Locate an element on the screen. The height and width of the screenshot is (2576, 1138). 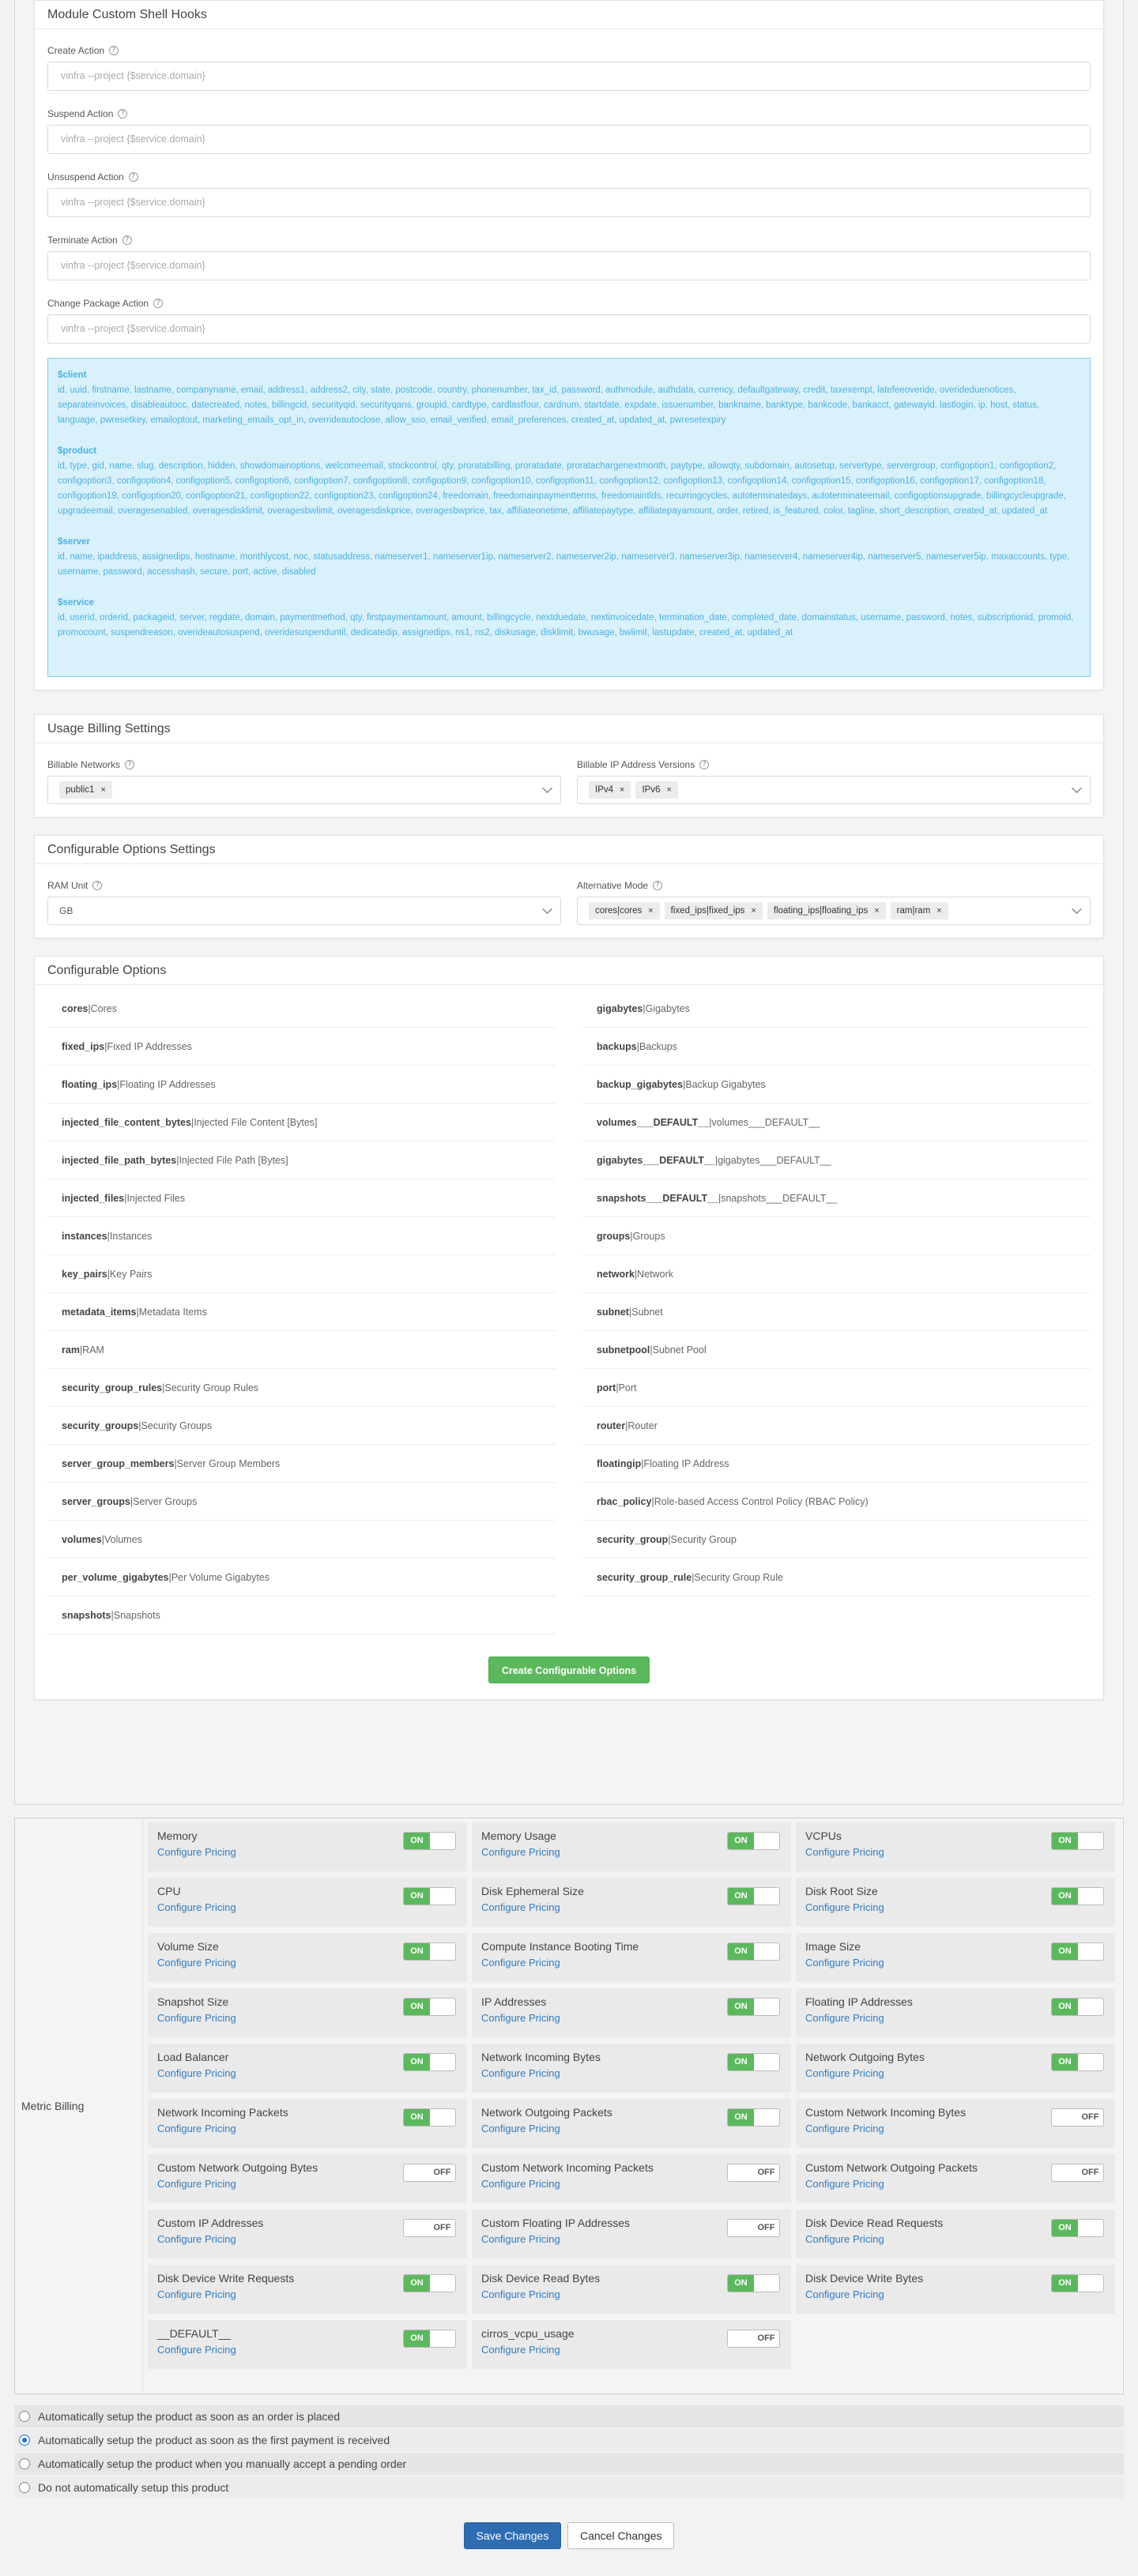
autosetup-option: Do not automatically setup this product is located at coordinates (569, 2488).